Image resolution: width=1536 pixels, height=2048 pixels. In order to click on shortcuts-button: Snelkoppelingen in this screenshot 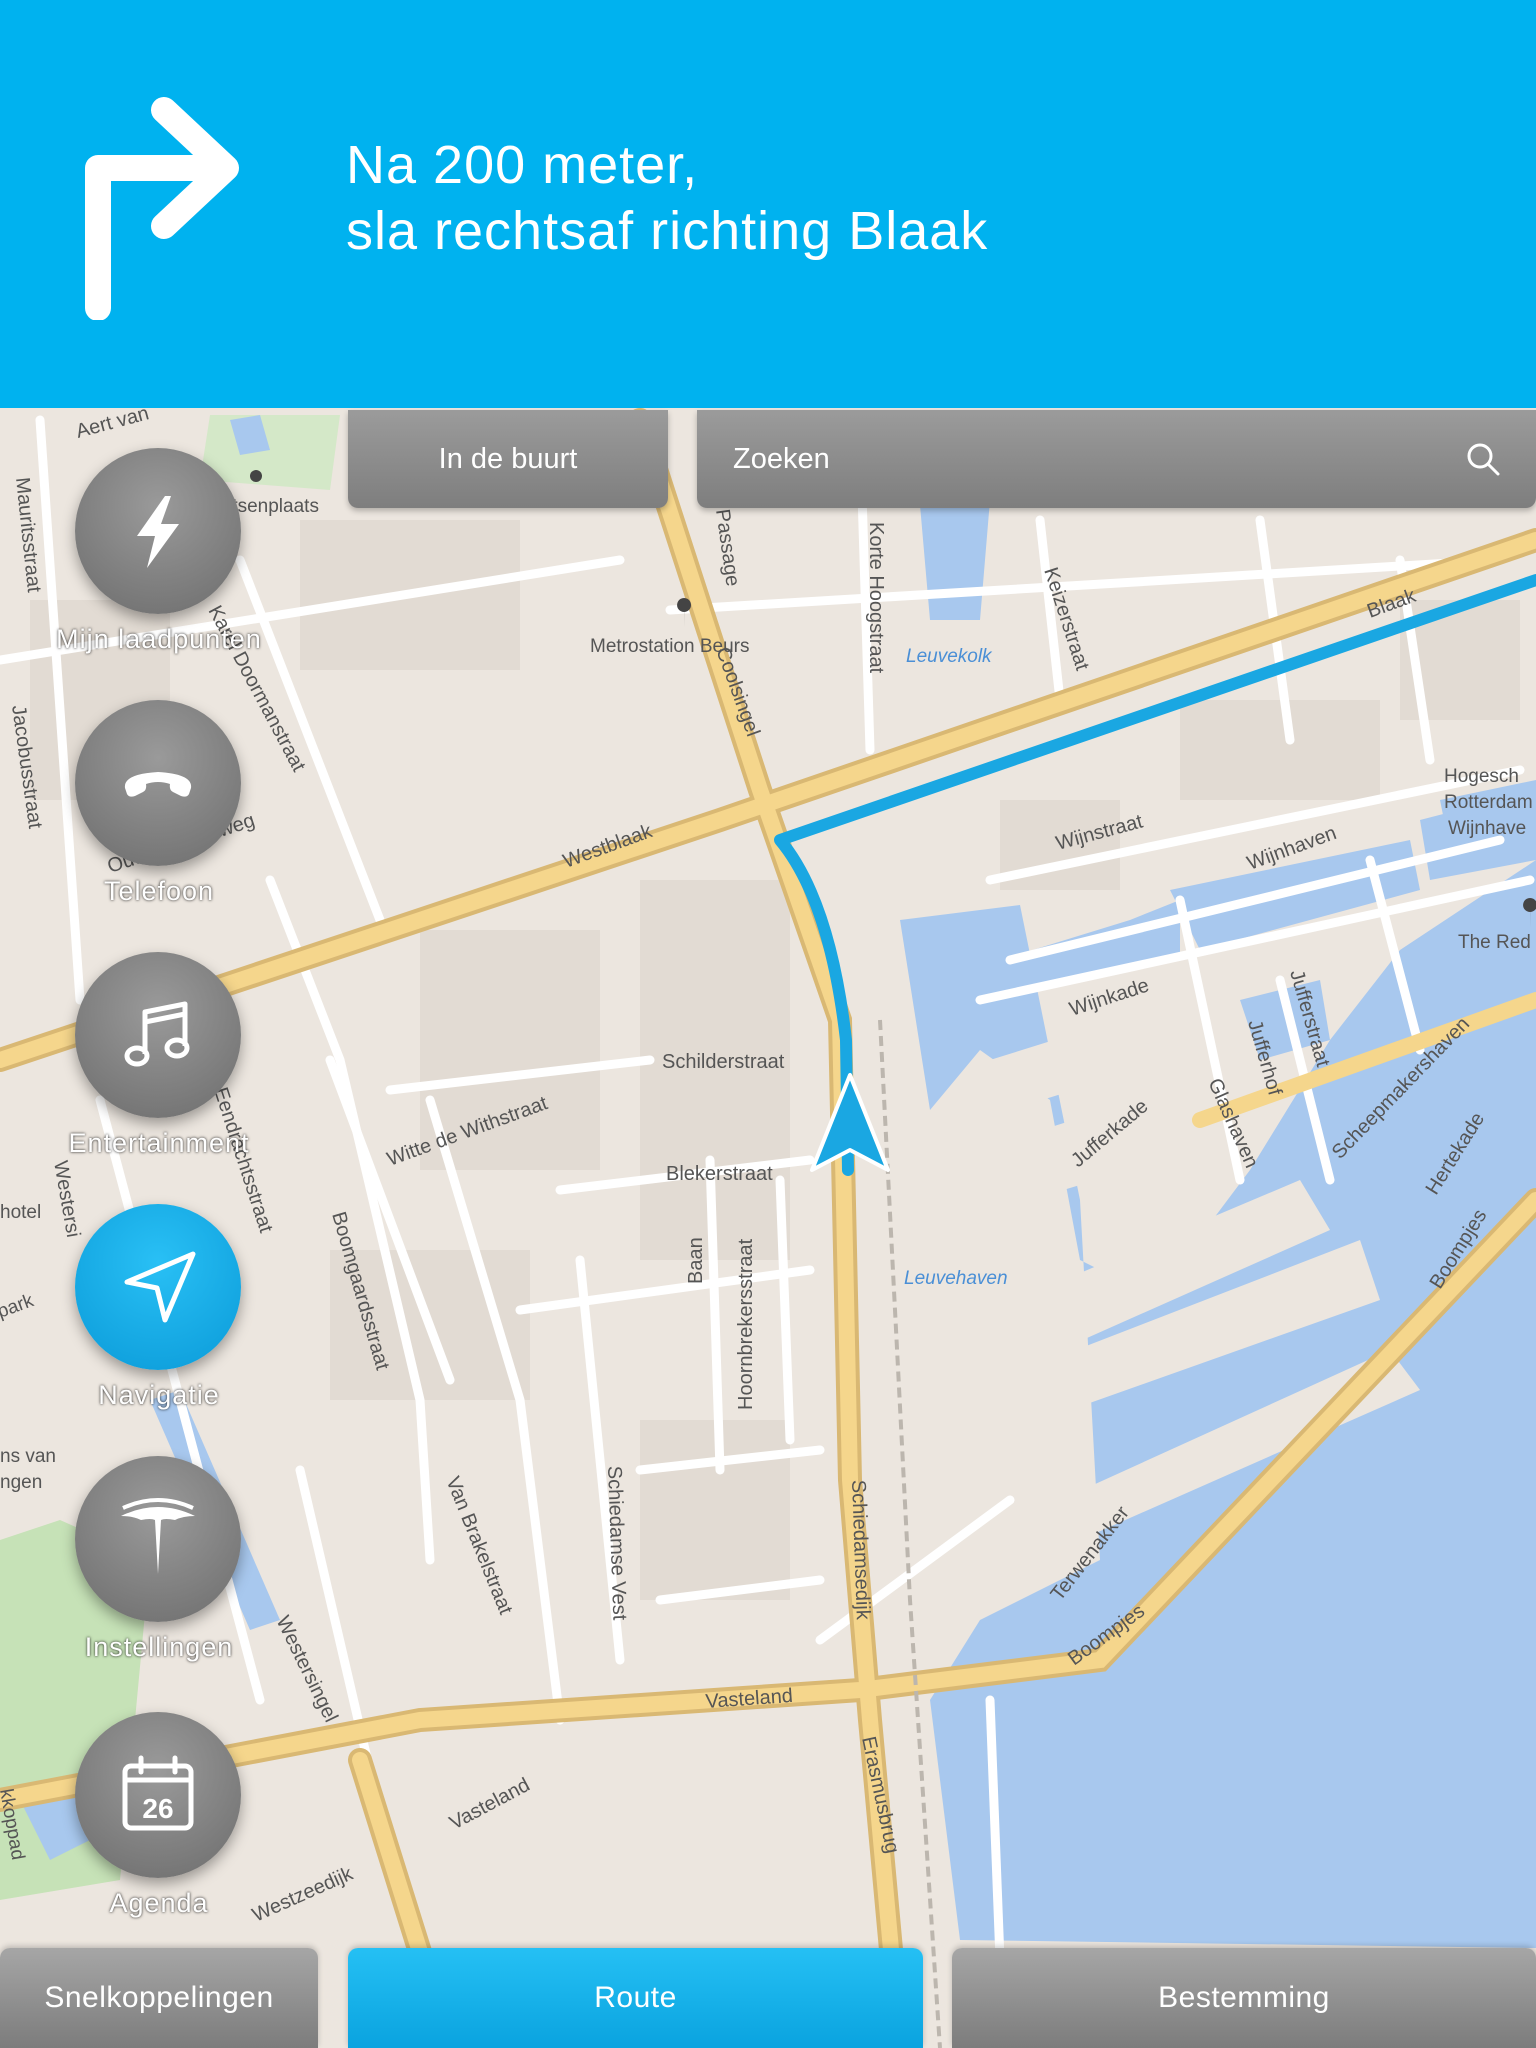, I will do `click(159, 1998)`.